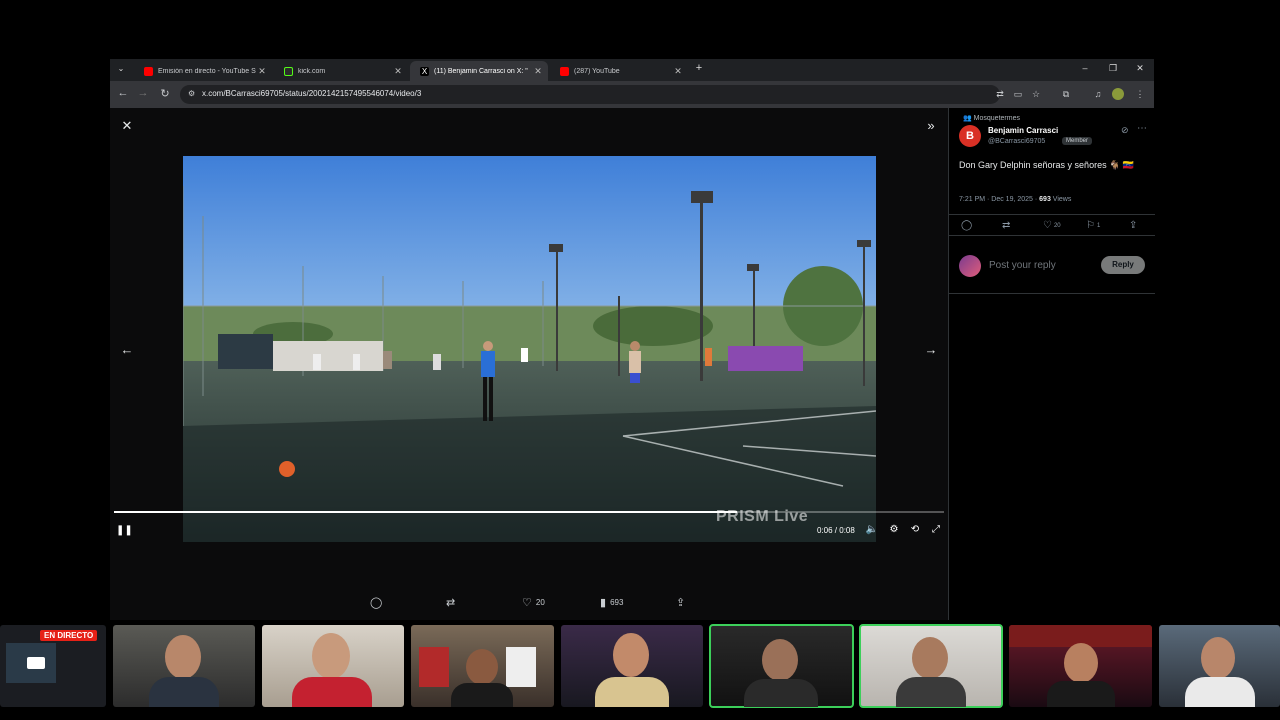  Describe the element at coordinates (1118, 94) in the screenshot. I see `profile-avatar` at that location.